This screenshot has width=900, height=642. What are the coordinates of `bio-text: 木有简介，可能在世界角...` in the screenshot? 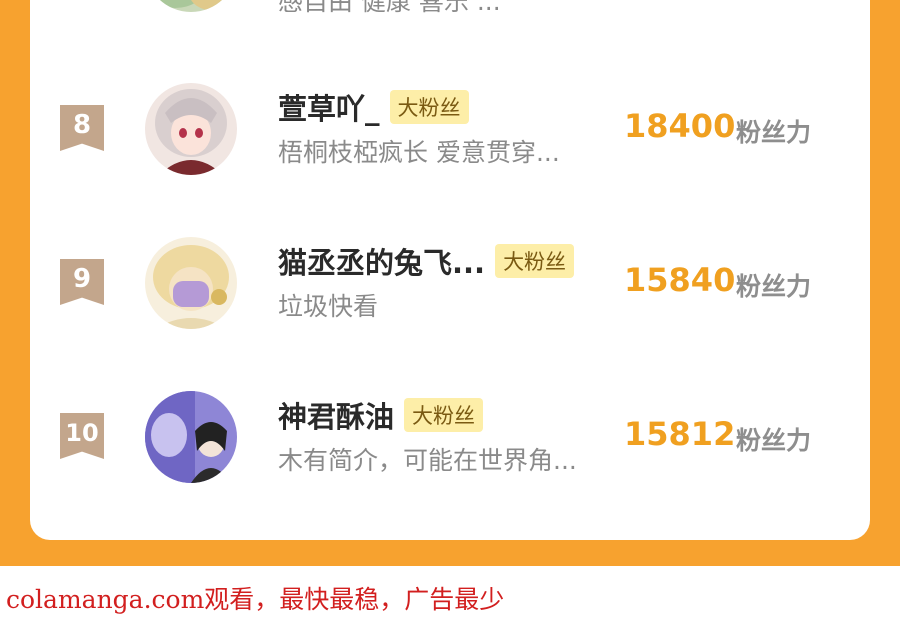 It's located at (427, 460).